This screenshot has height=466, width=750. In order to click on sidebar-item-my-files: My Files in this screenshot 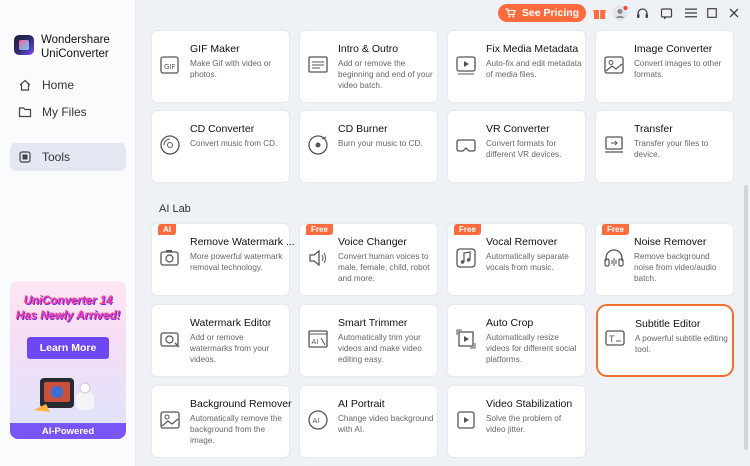, I will do `click(68, 112)`.